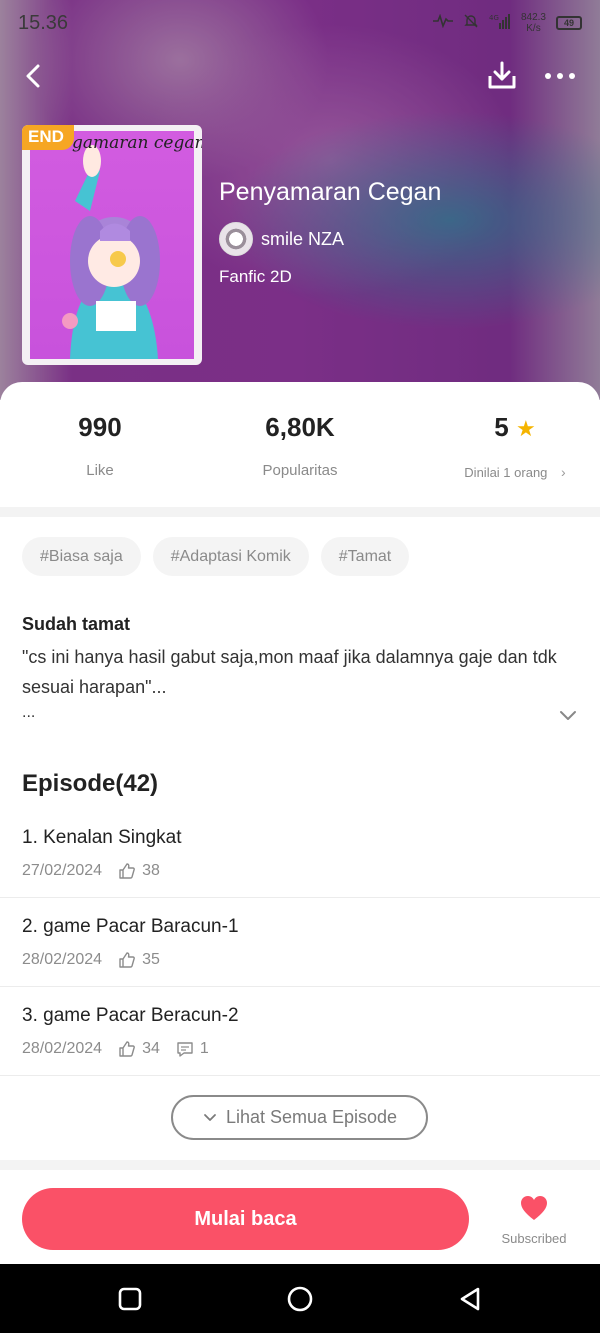  Describe the element at coordinates (300, 427) in the screenshot. I see `popularity-value: 6,80K` at that location.